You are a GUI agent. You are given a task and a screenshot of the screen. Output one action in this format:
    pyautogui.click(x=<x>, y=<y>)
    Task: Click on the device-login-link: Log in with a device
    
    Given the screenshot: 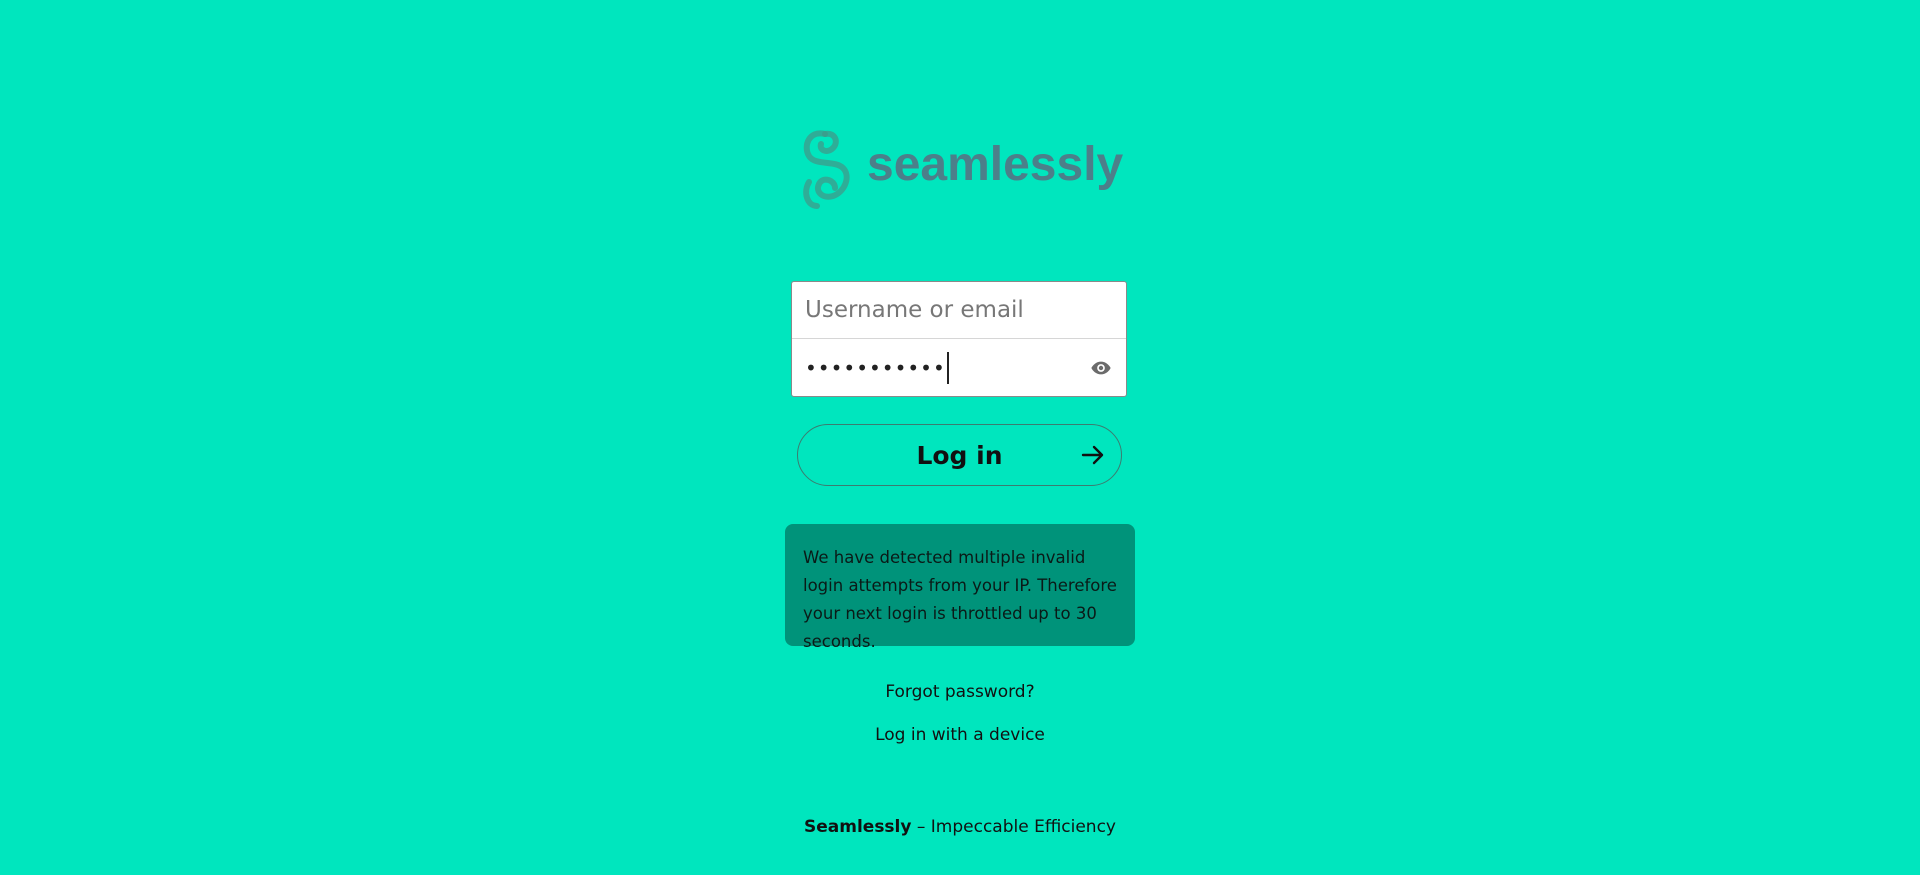 What is the action you would take?
    pyautogui.click(x=960, y=735)
    